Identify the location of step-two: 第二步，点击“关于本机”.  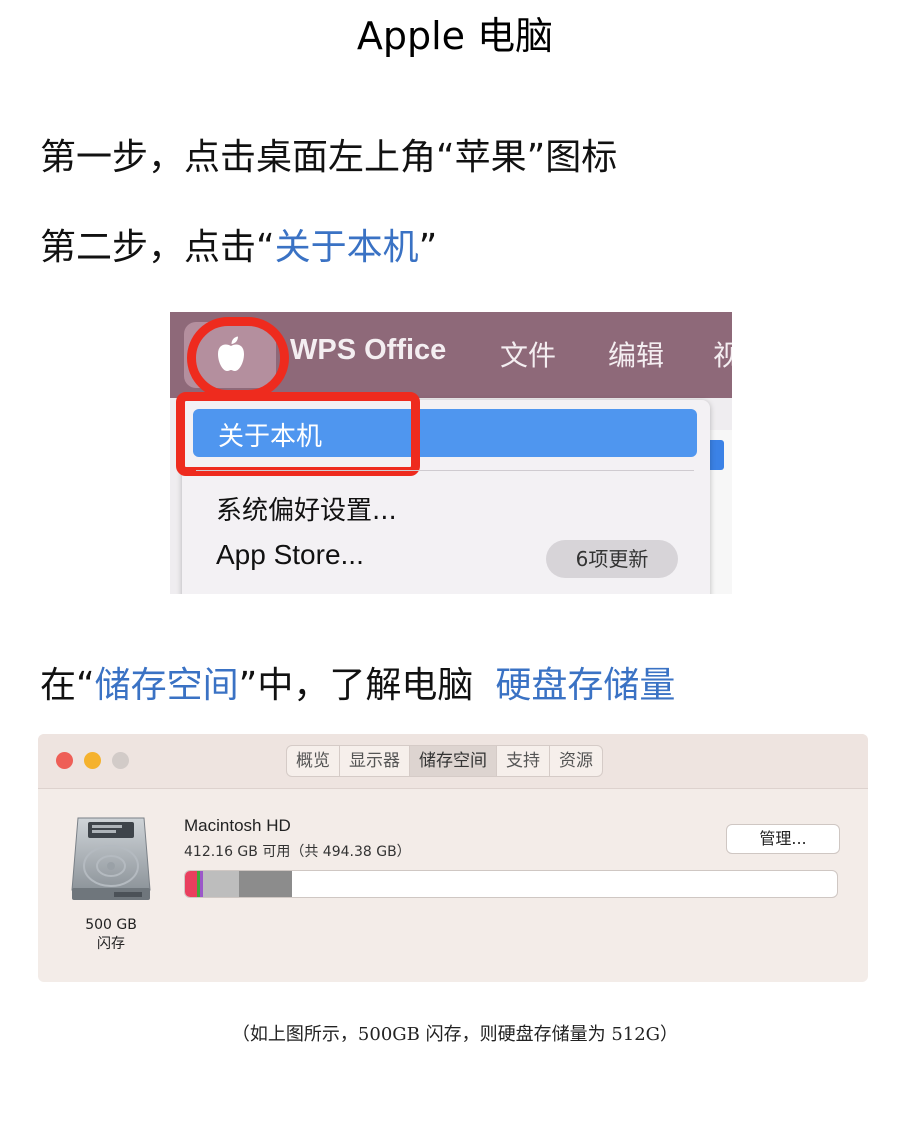
(238, 248).